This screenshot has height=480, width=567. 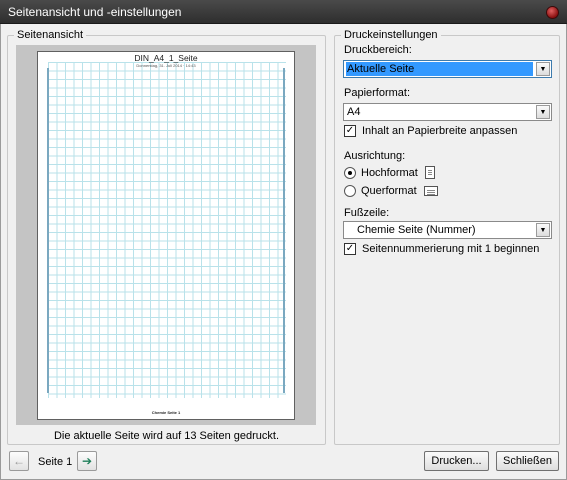 I want to click on page-numbering-checkbox: ✓ Seitennummerierung mit 1 beginnen, so click(x=441, y=249).